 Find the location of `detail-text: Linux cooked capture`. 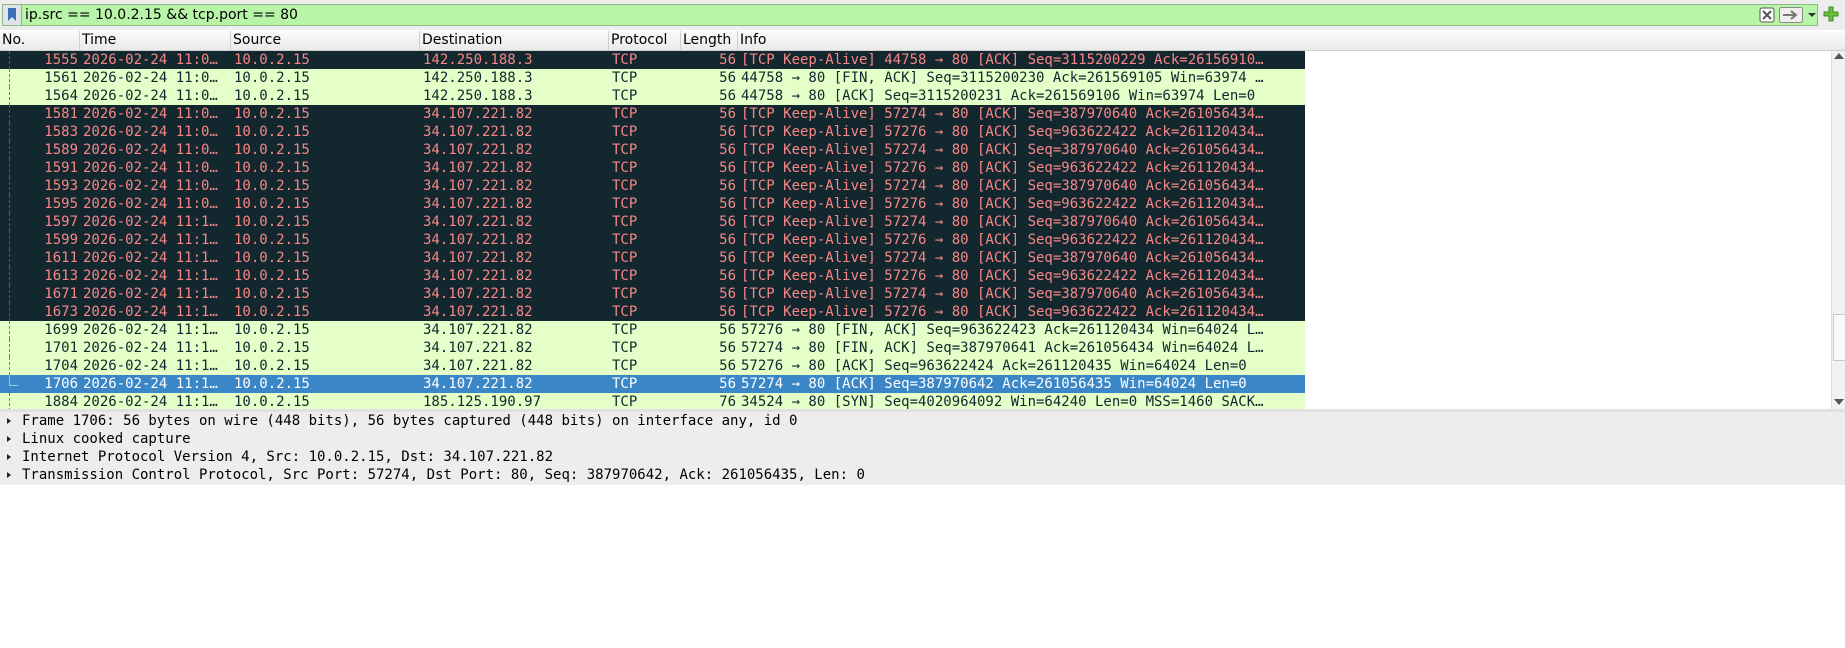

detail-text: Linux cooked capture is located at coordinates (106, 439).